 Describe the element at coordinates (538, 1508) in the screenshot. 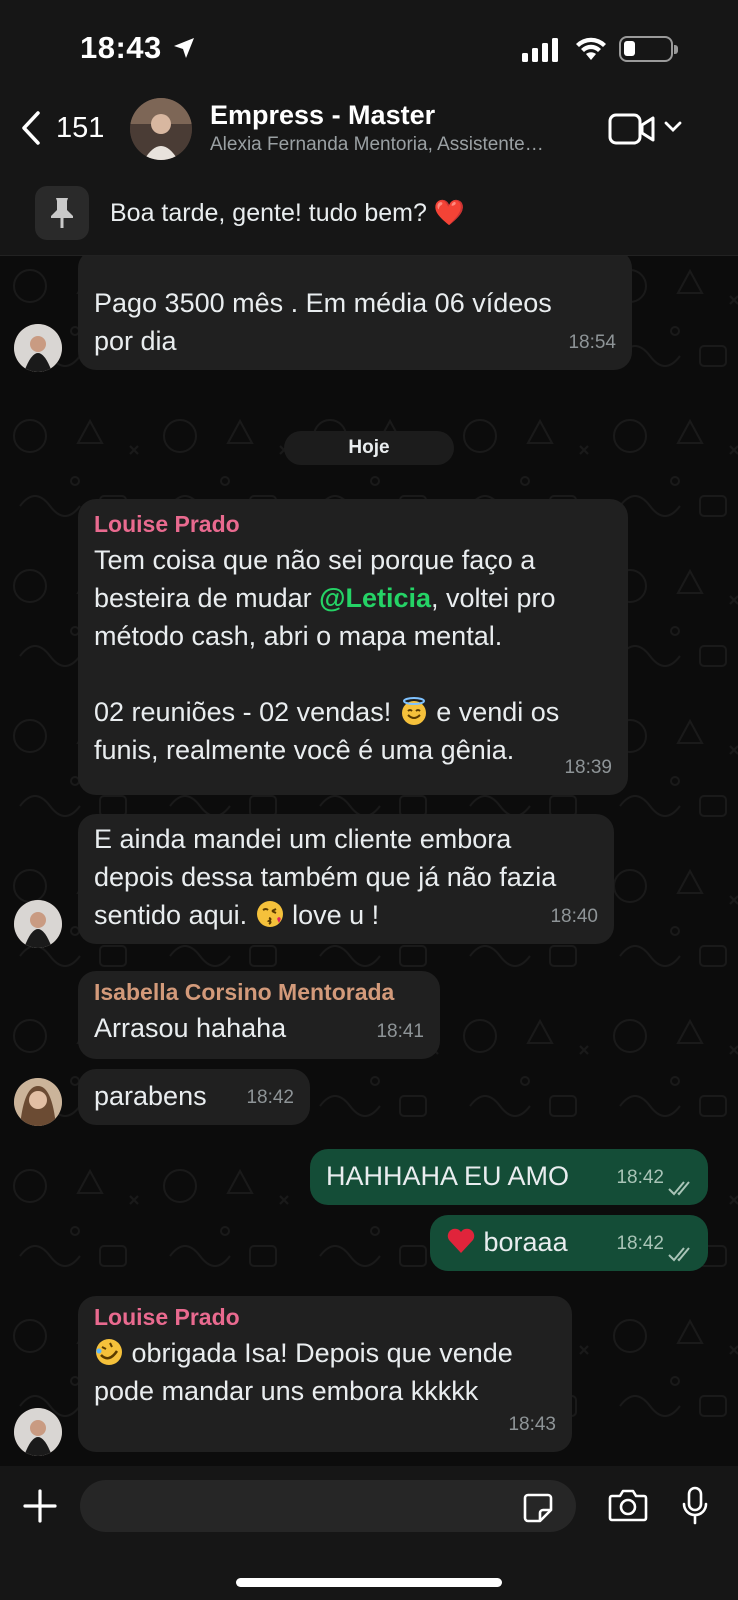

I see `sticker-icon` at that location.